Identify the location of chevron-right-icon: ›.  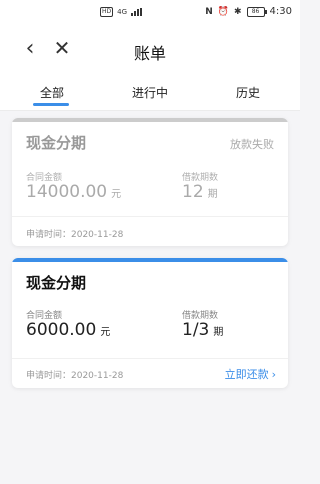
(273, 374).